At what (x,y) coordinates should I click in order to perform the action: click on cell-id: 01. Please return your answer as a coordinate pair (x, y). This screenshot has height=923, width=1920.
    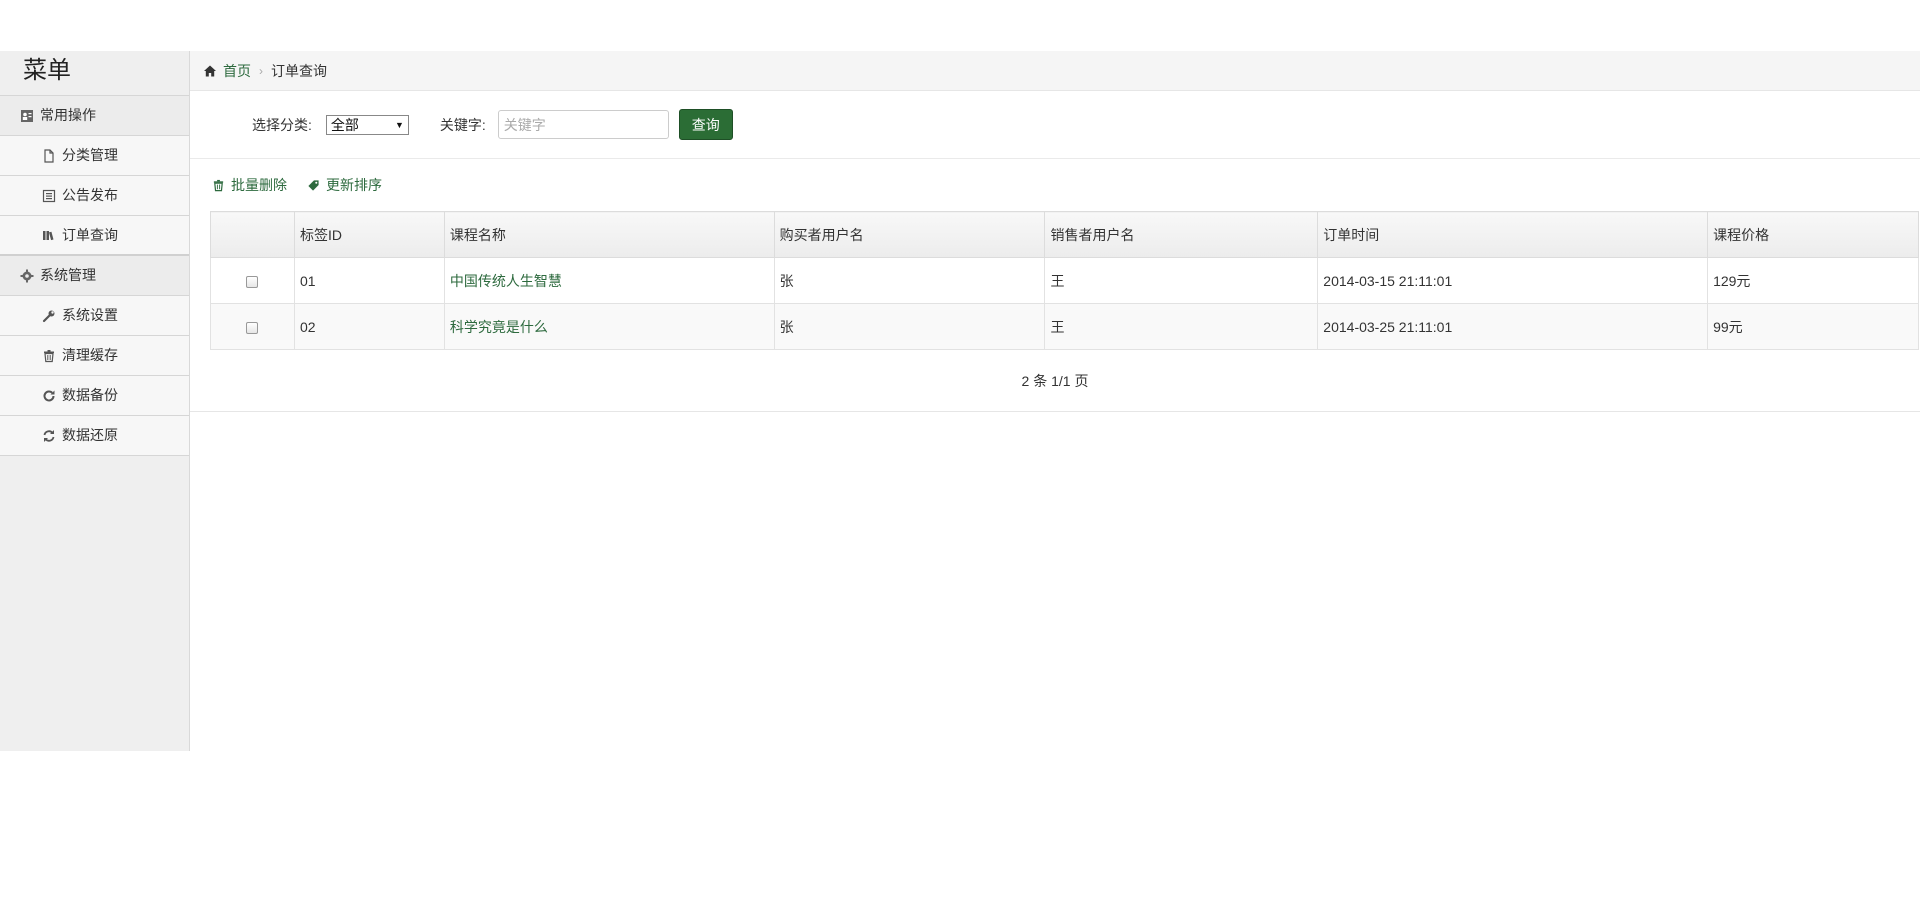
    Looking at the image, I should click on (369, 280).